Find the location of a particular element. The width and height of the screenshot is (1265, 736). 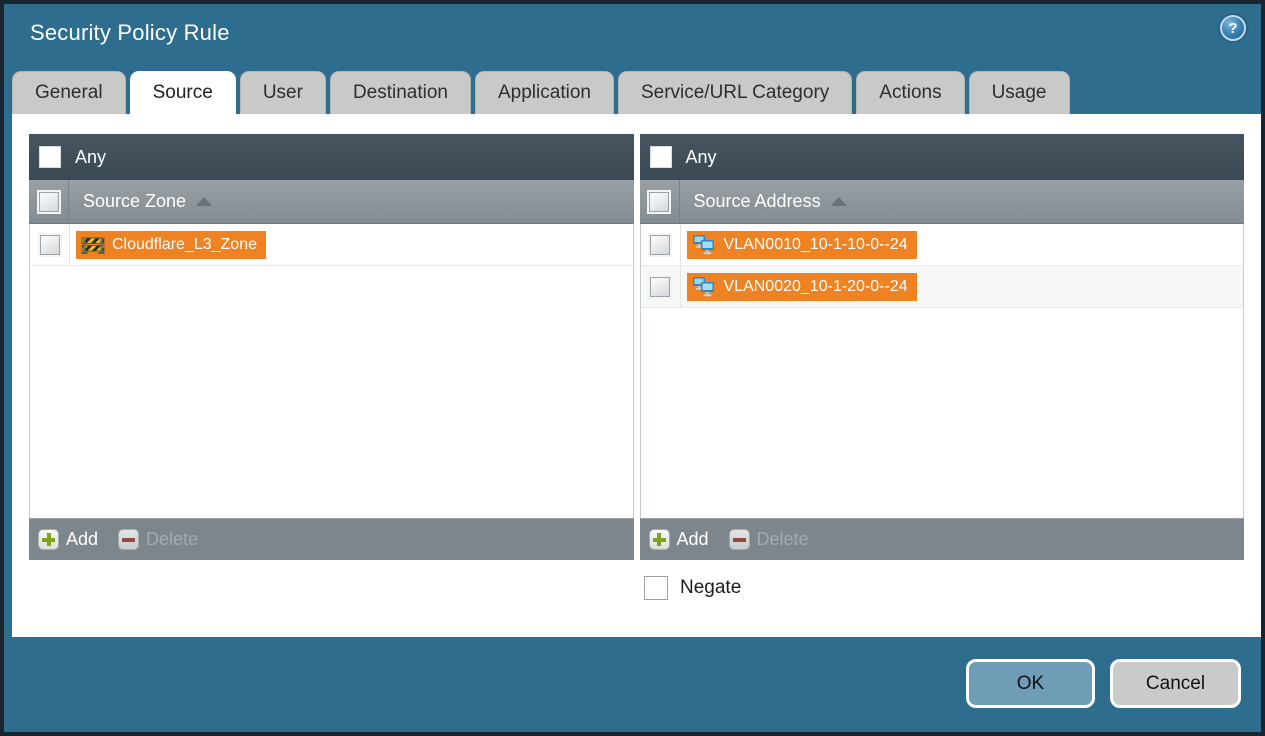

tab-usage: Usage is located at coordinates (1019, 92).